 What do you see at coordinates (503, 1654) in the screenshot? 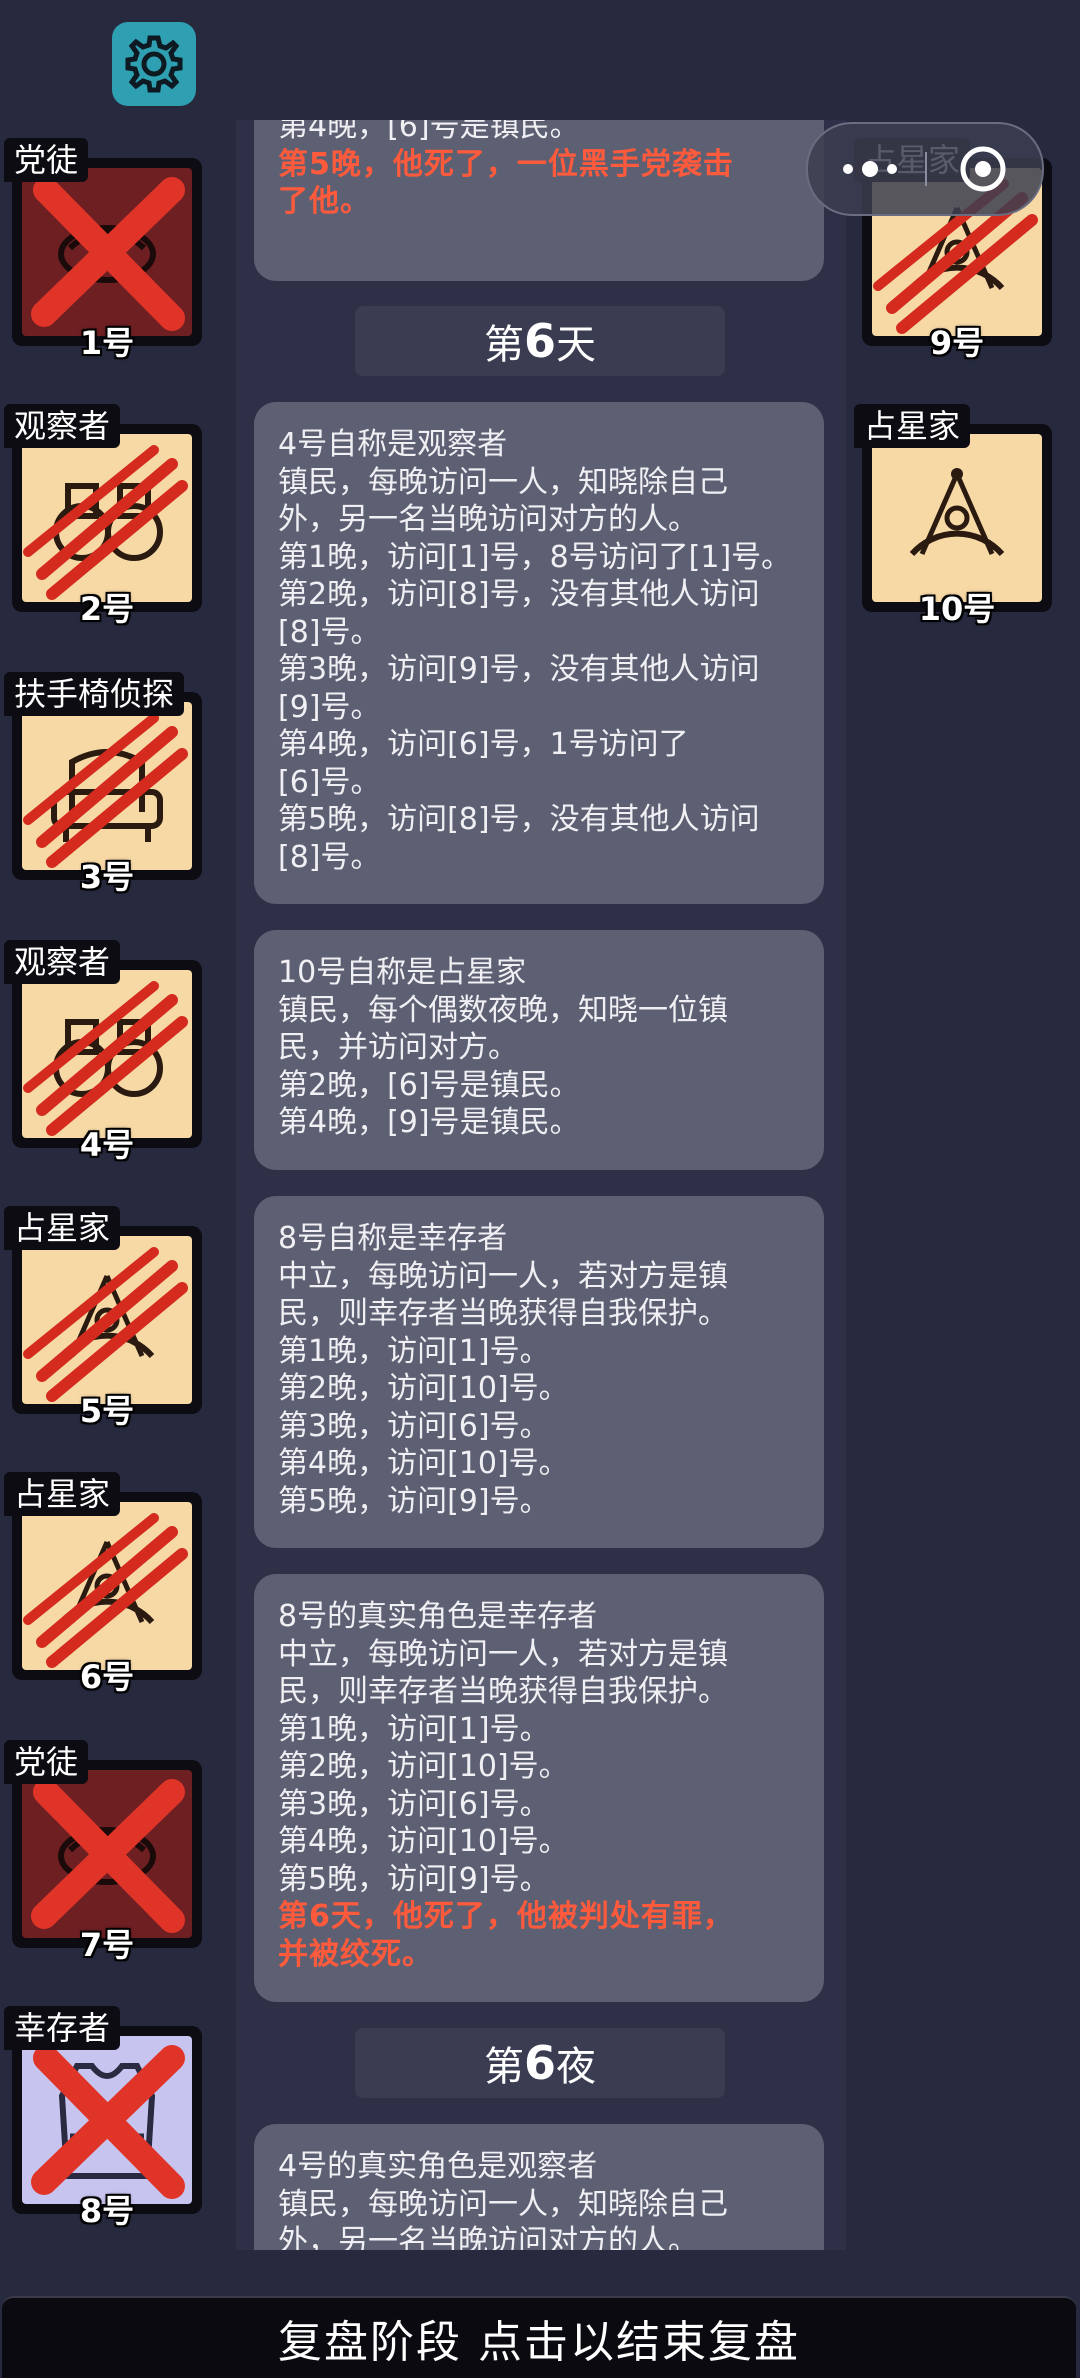
I see `log-line: 中立，每晚访问一人，若对方是镇` at bounding box center [503, 1654].